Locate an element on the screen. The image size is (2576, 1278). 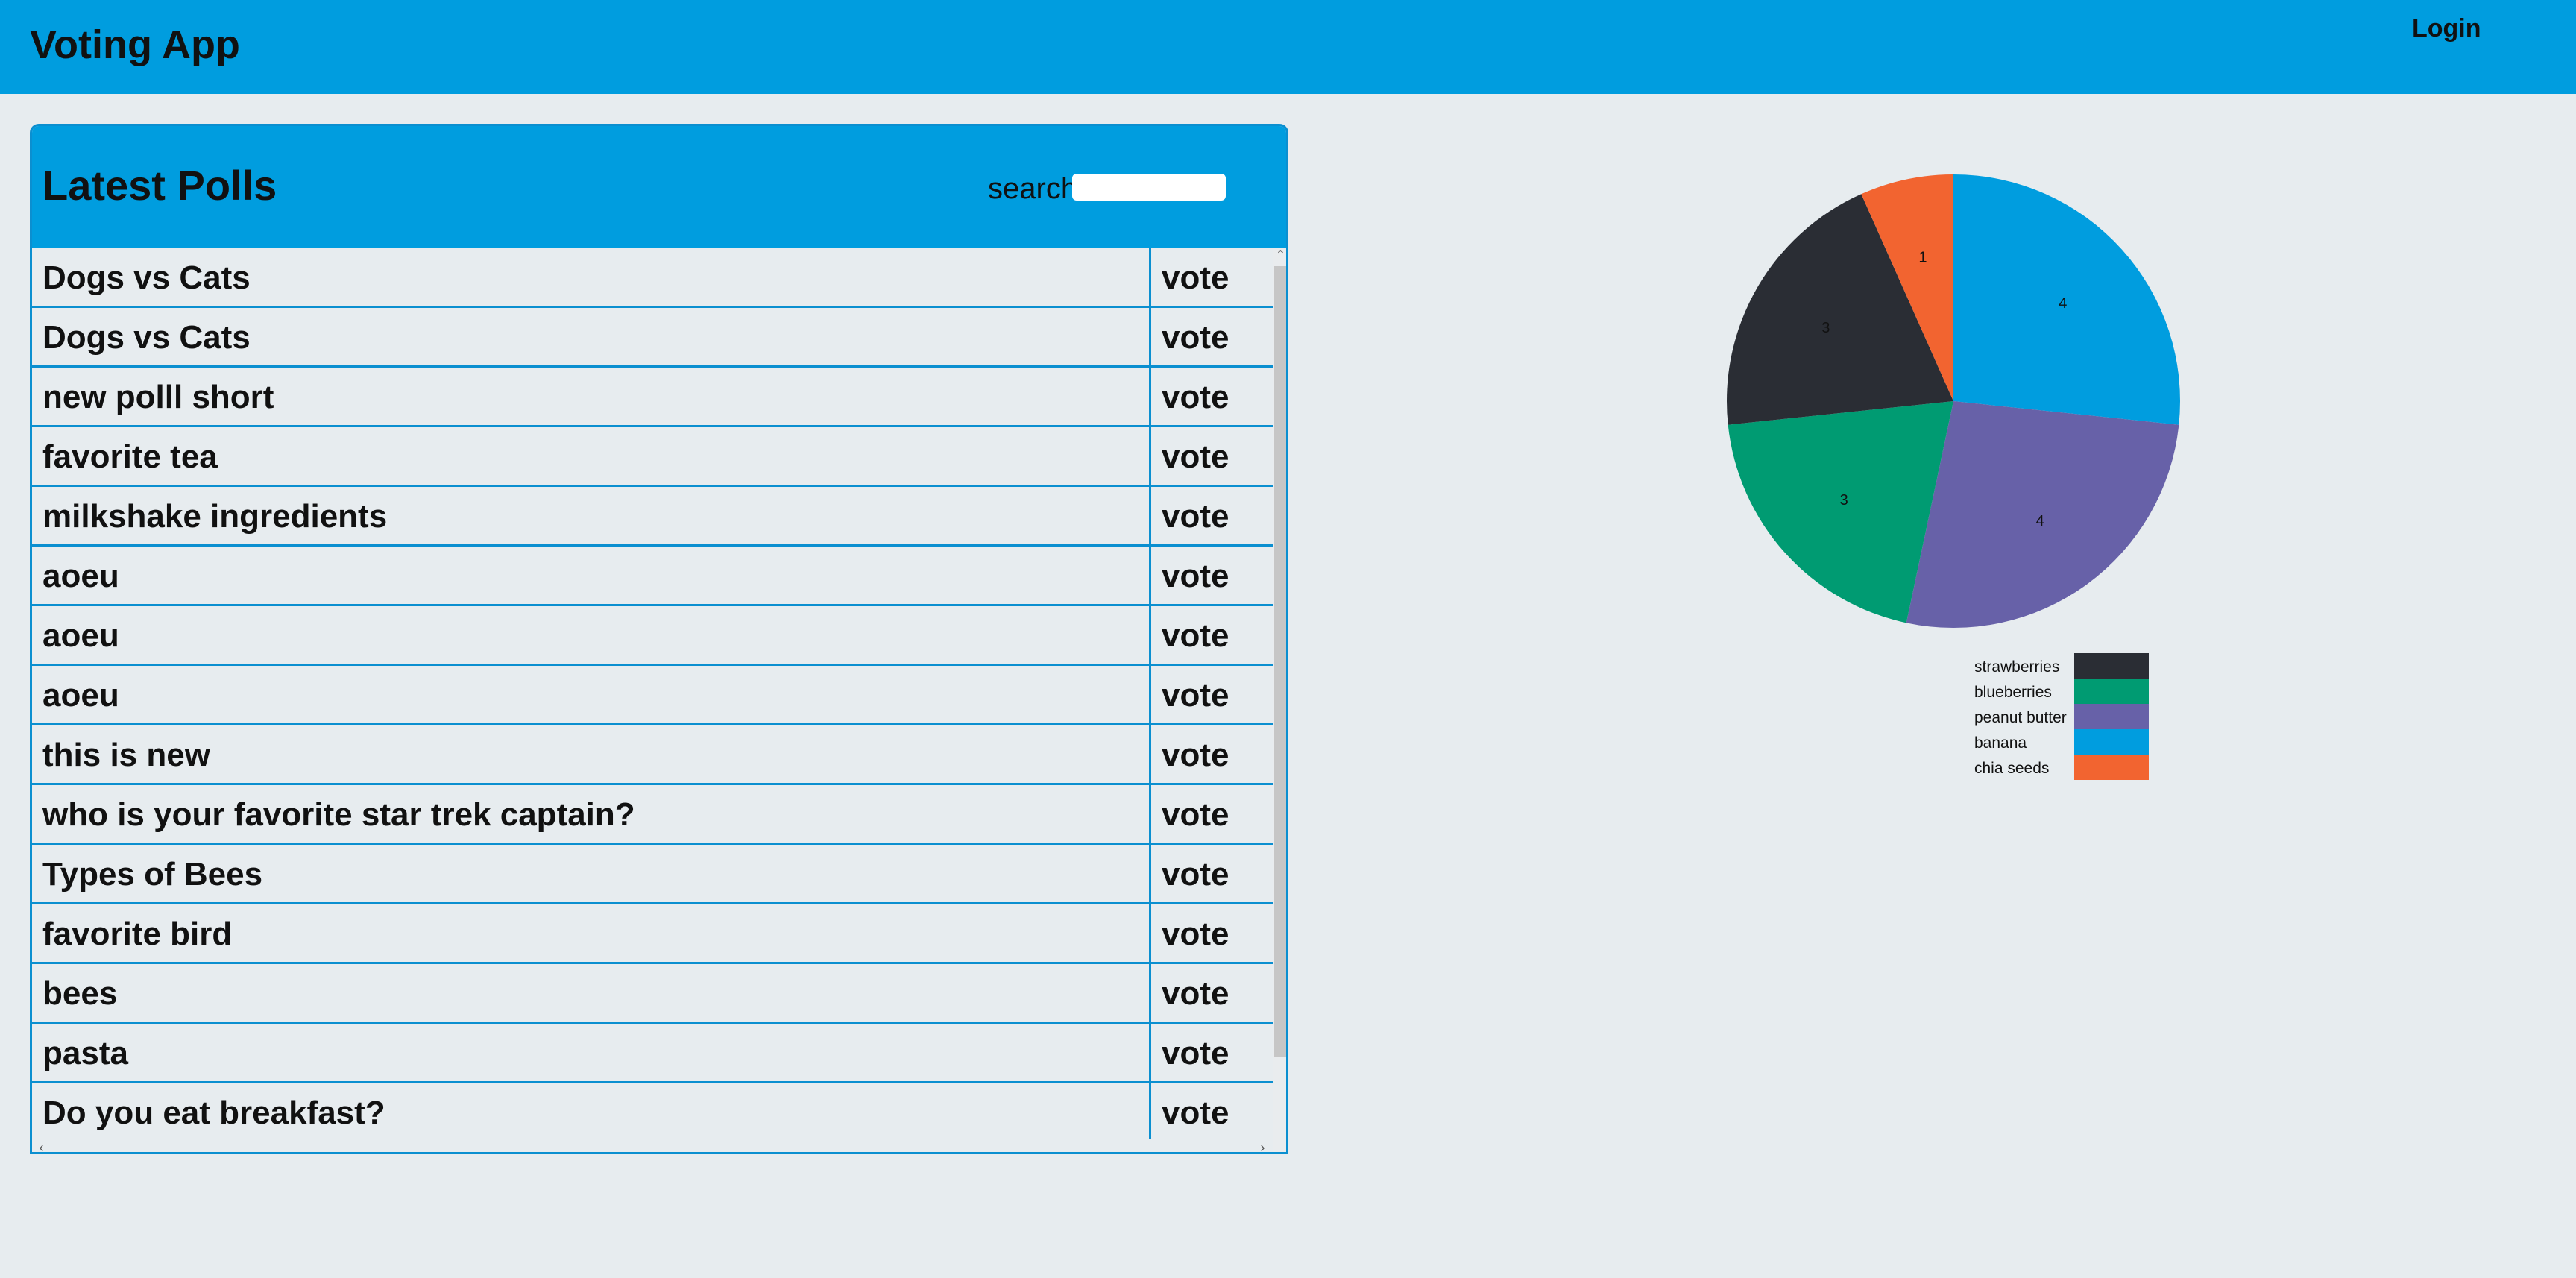
app-brand: Voting App is located at coordinates (135, 45).